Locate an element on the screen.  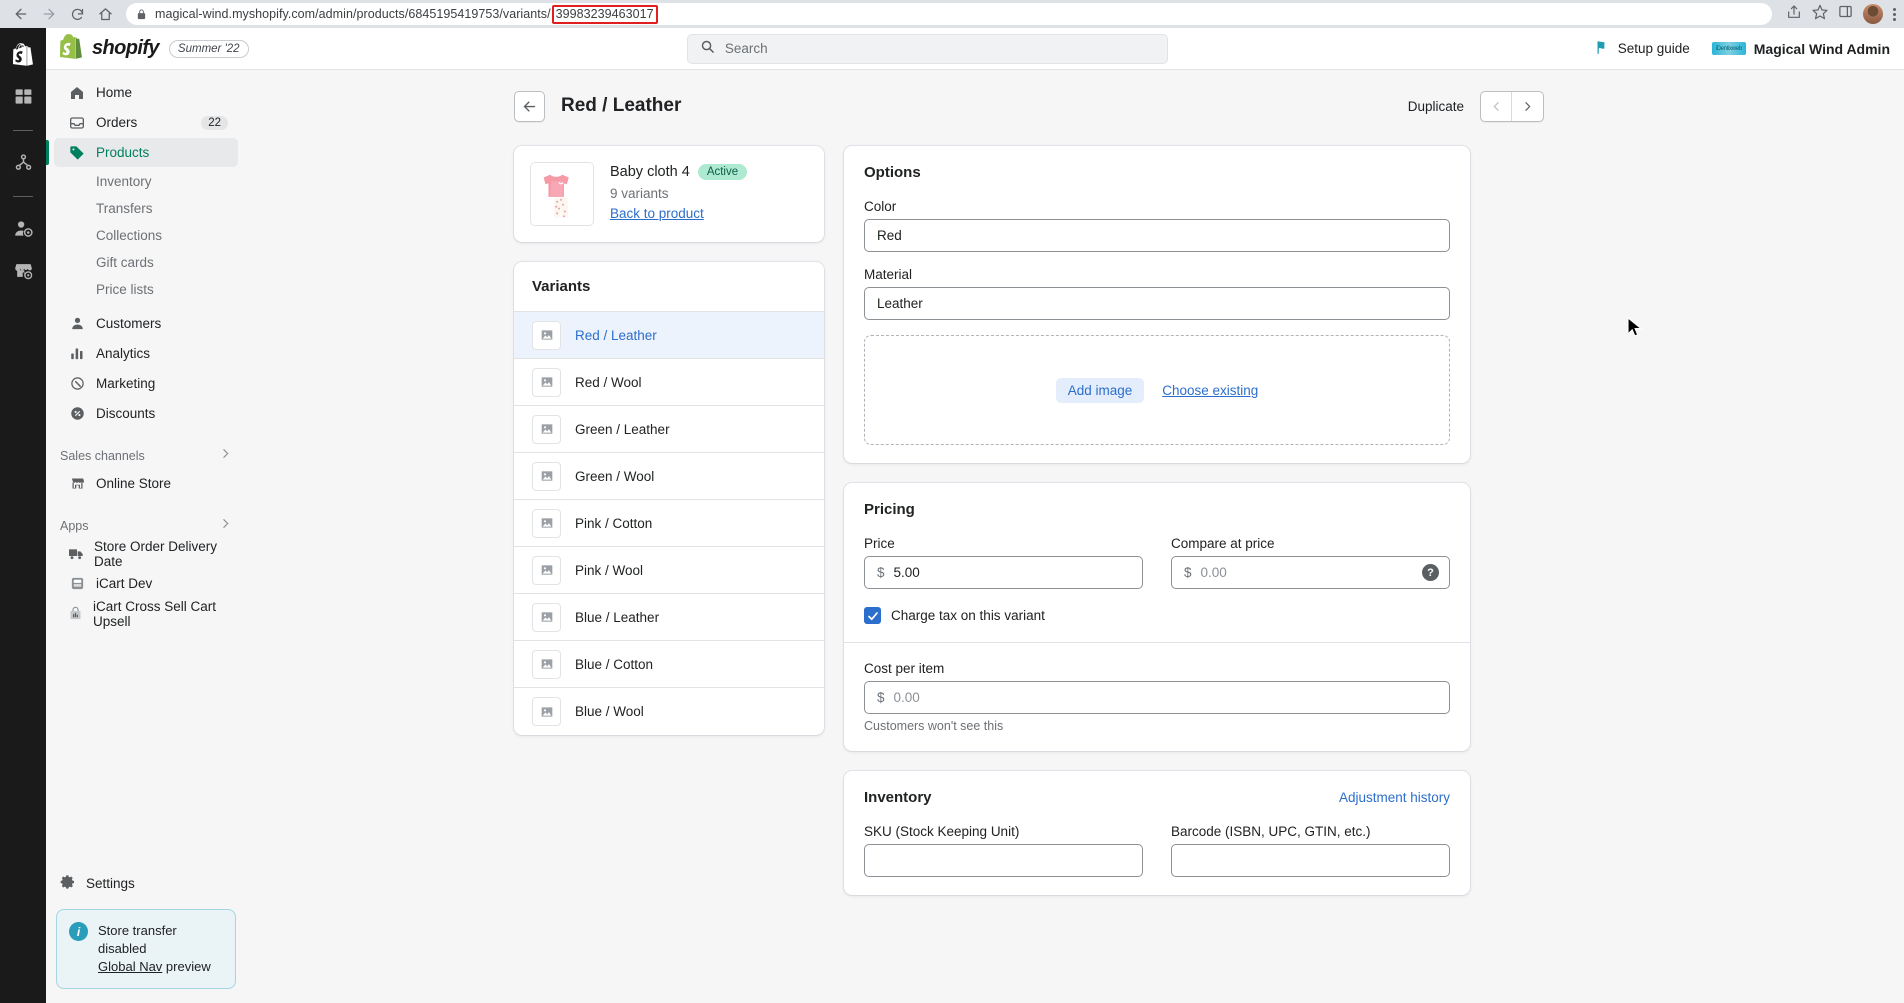
variant-pager is located at coordinates (1512, 106).